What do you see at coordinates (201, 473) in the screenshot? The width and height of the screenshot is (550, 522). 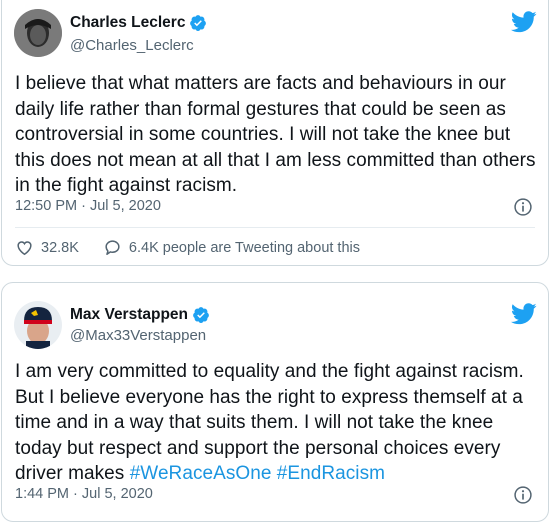 I see `hashtag-link: #WeRaceAsOne` at bounding box center [201, 473].